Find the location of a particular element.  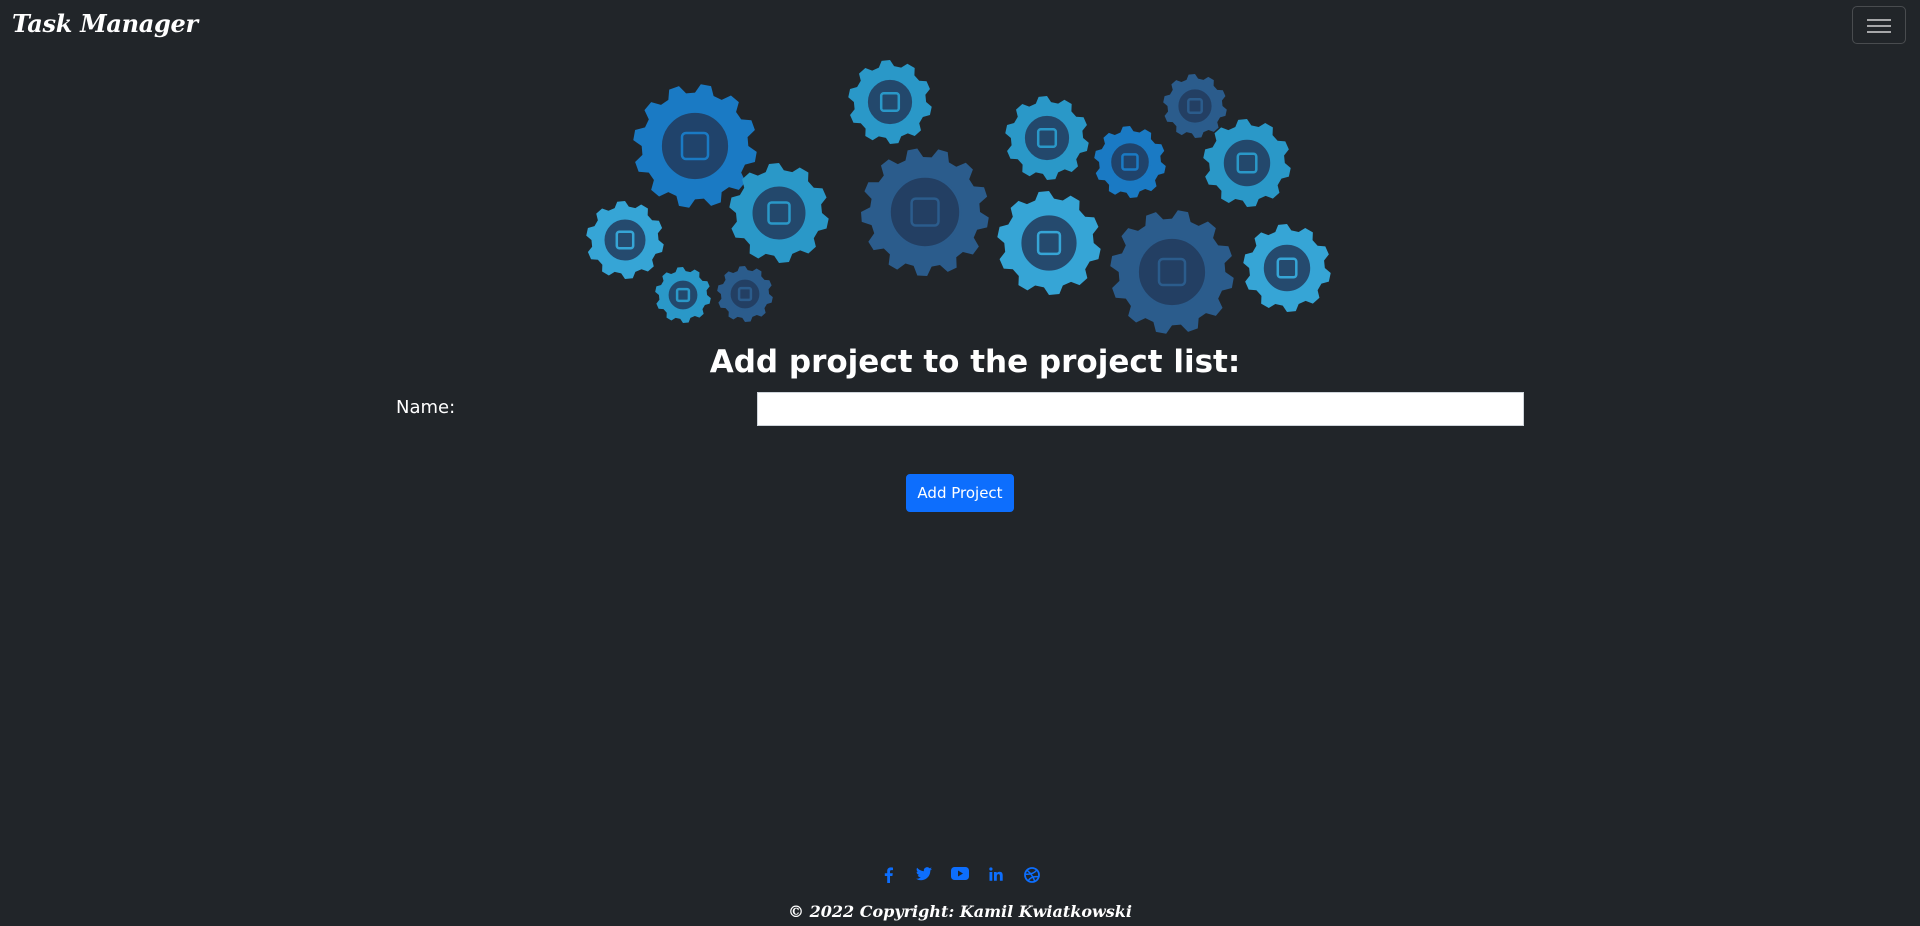

copyright-text: © 2022 Copyright: Kamil Kwiatkowski is located at coordinates (960, 911).